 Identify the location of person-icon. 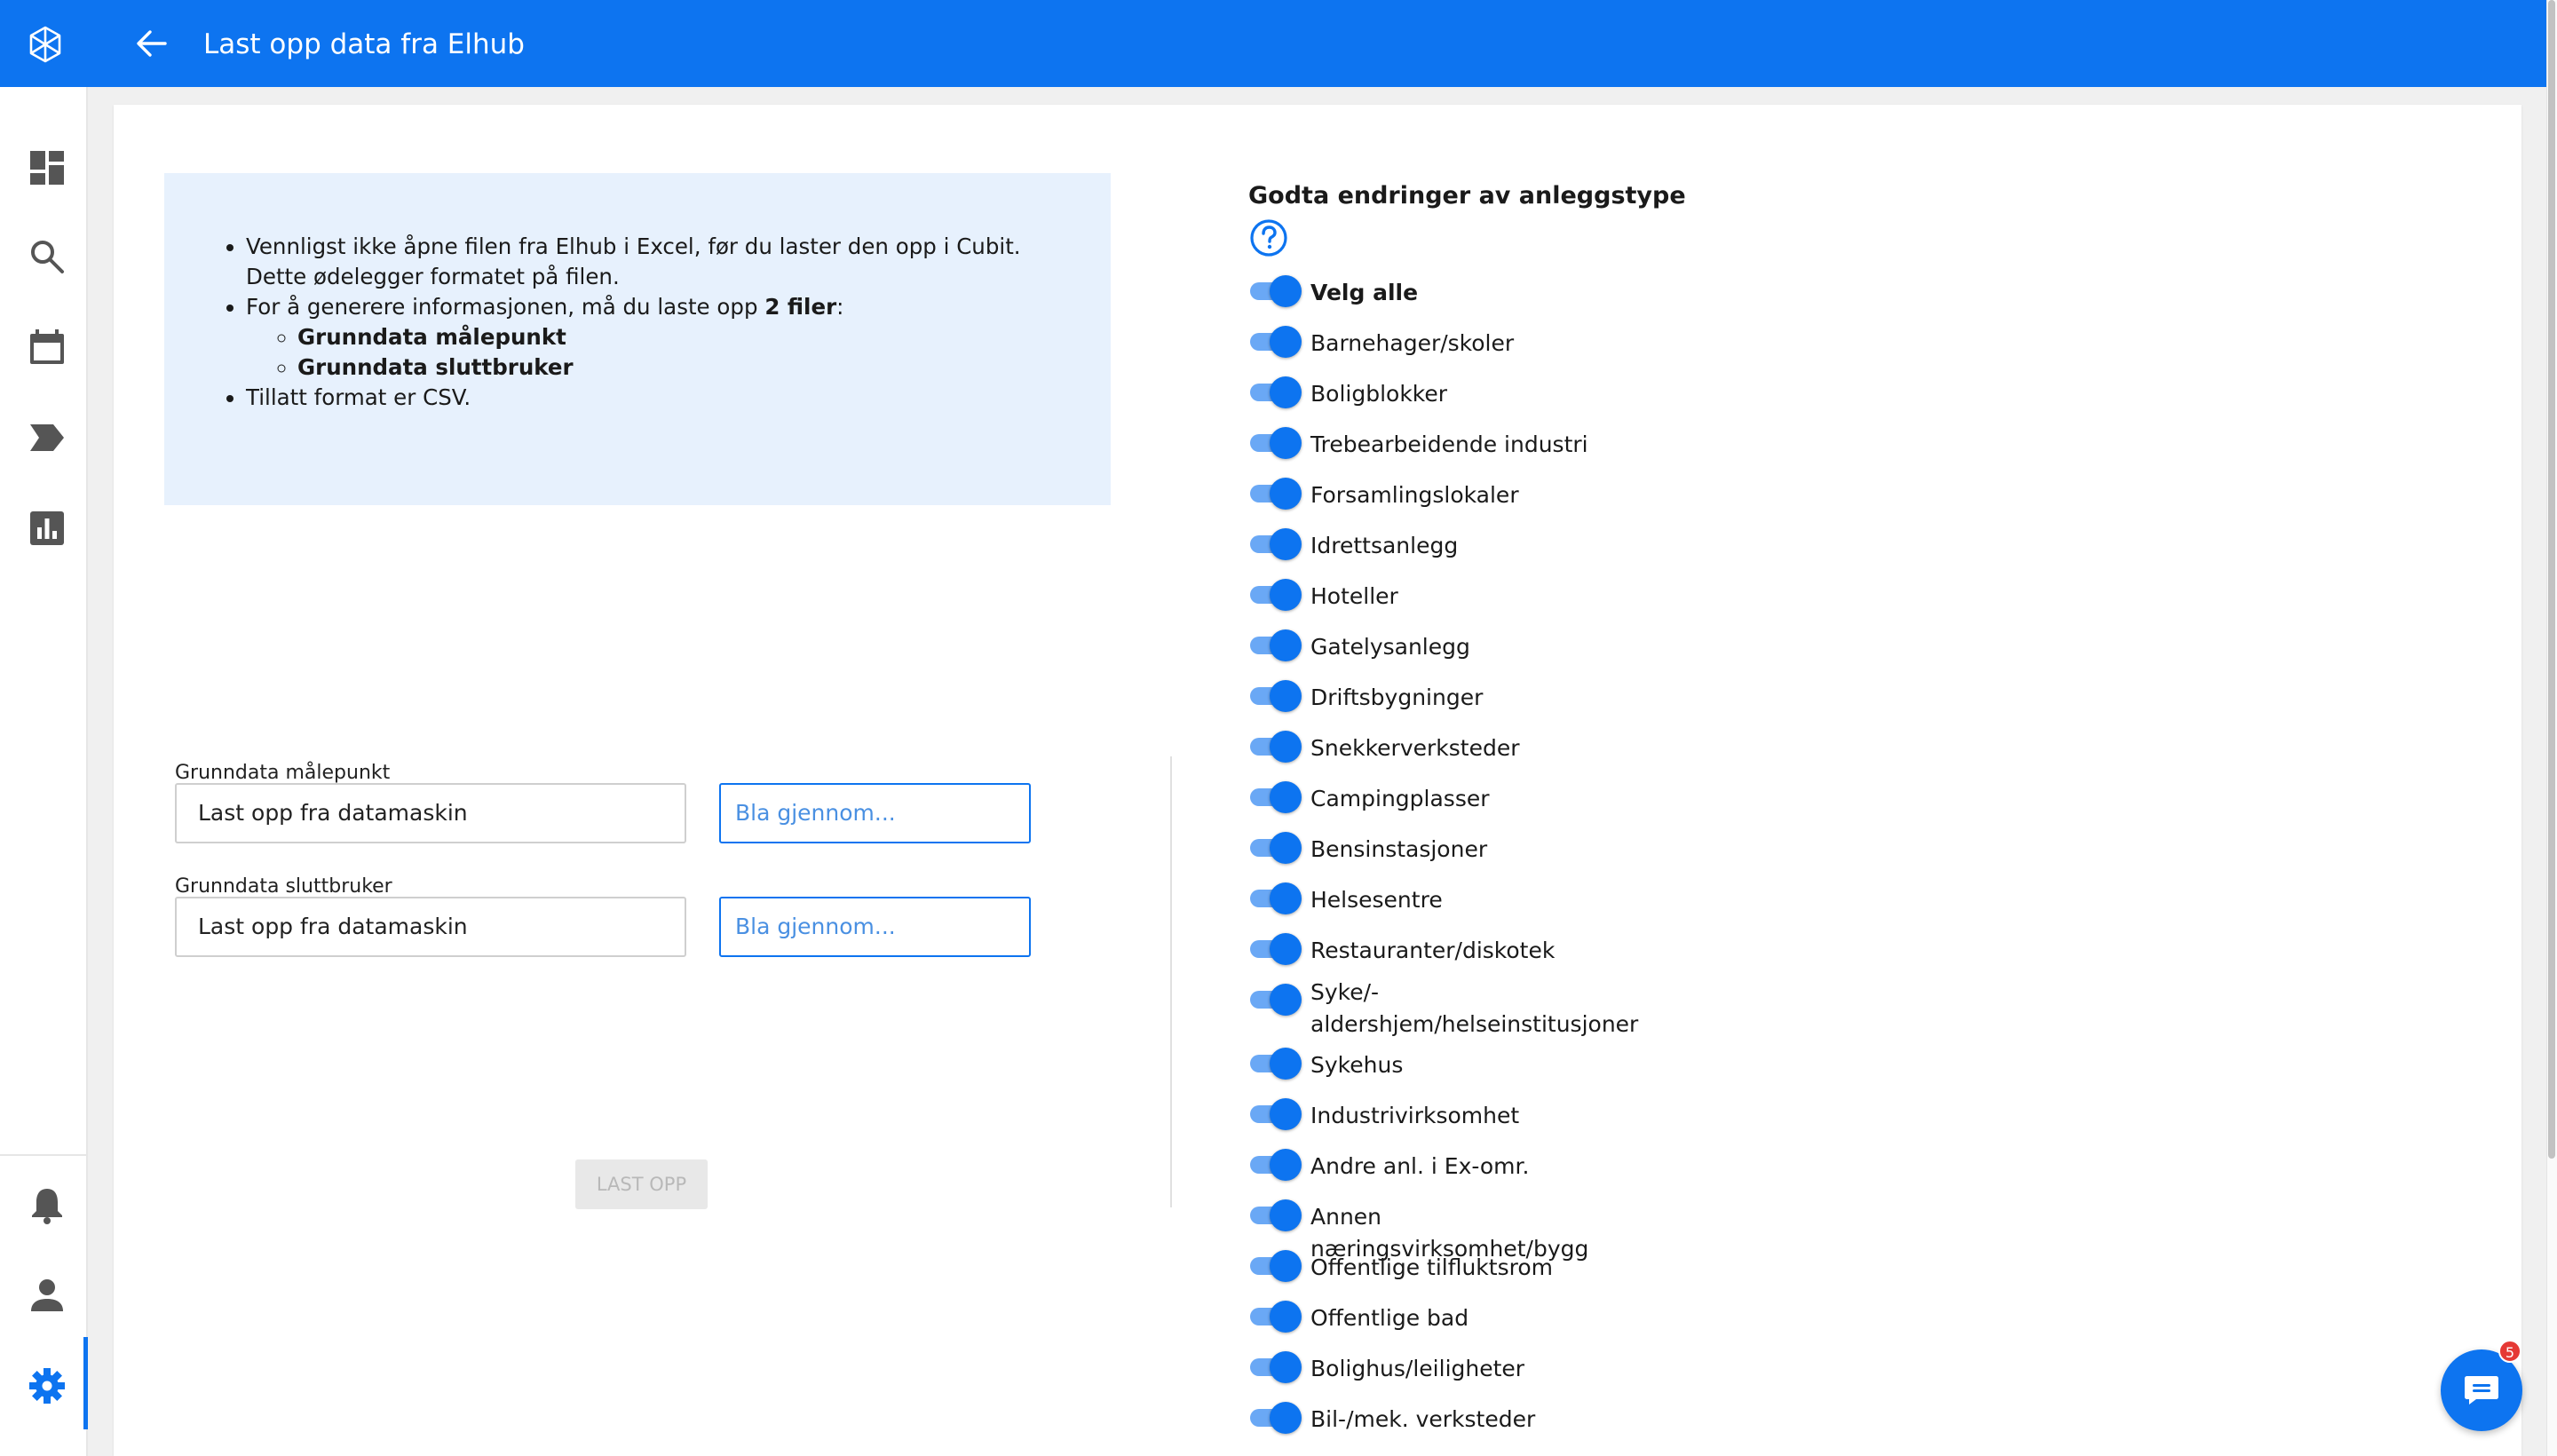
(47, 1295).